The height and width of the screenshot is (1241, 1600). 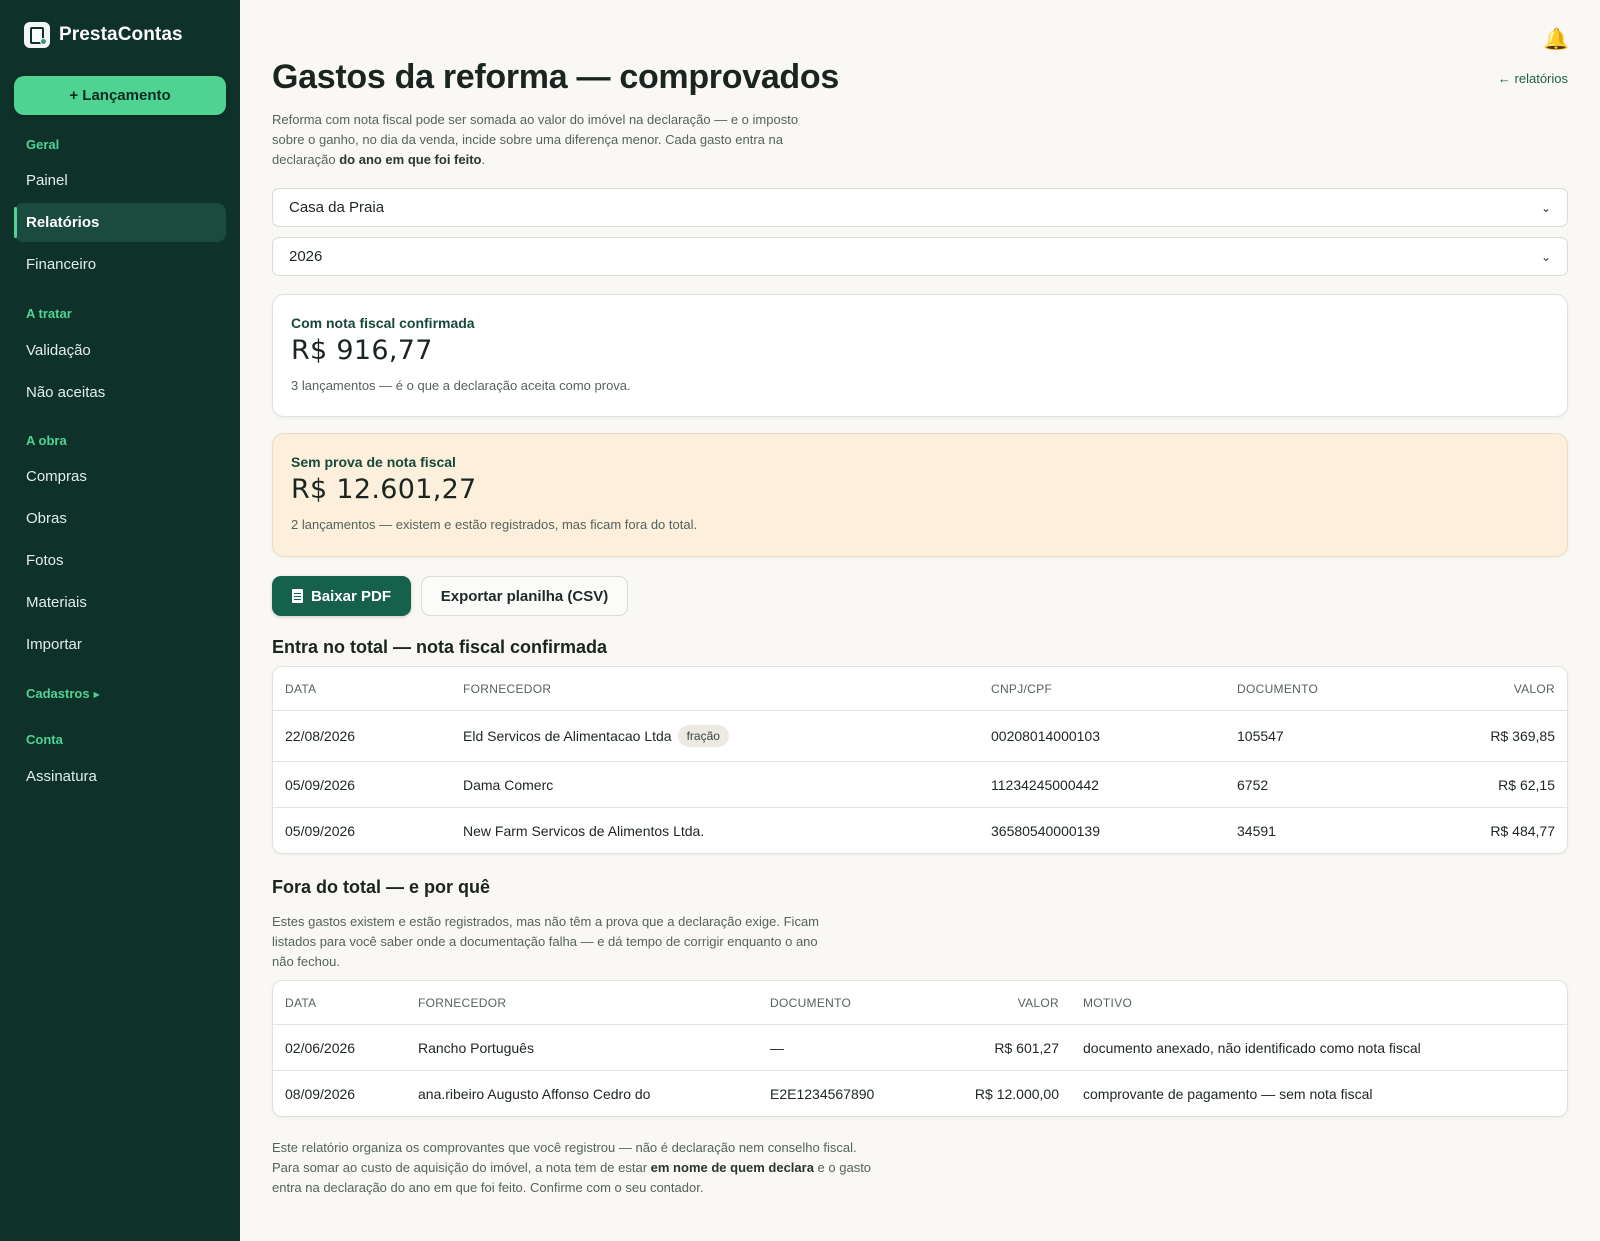 I want to click on brand-name: PrestaContas, so click(x=121, y=34).